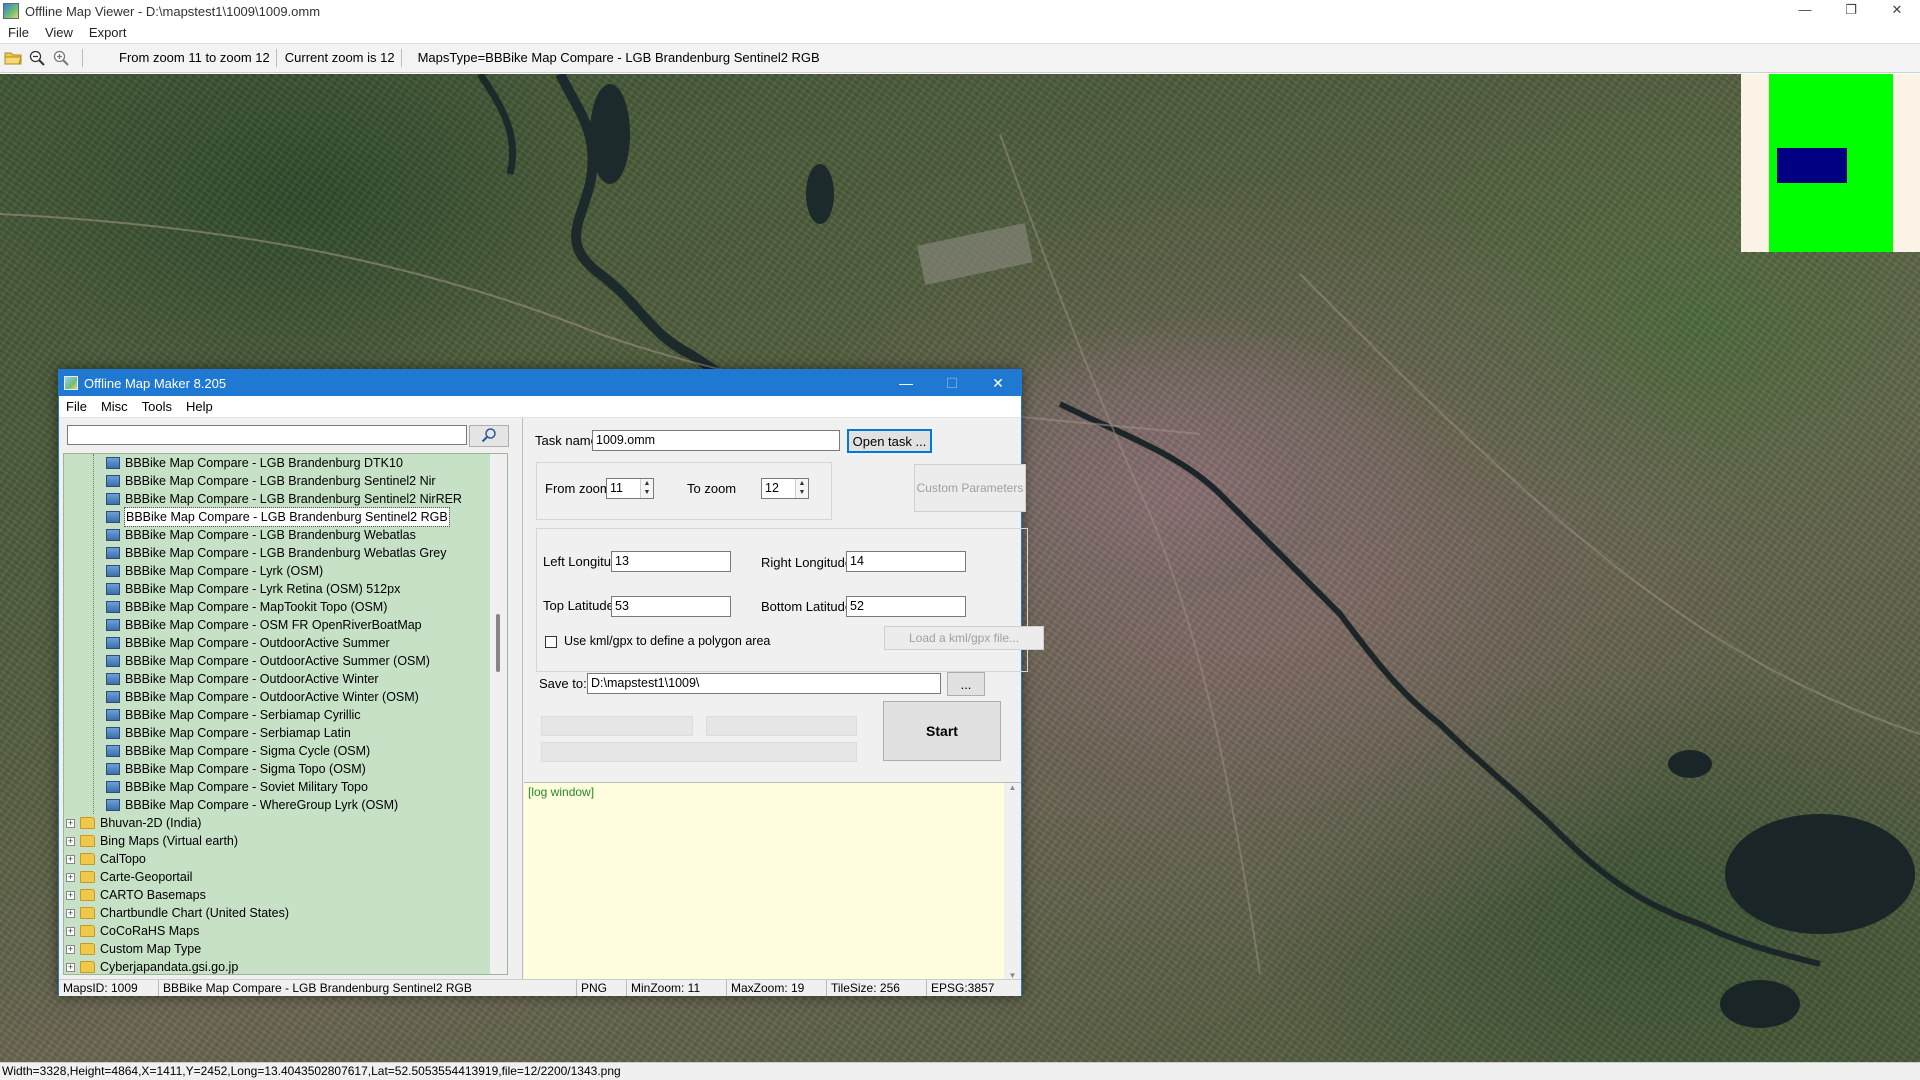 The width and height of the screenshot is (1920, 1080). Describe the element at coordinates (772, 881) in the screenshot. I see `log-window: [log window] ▲ ▼` at that location.